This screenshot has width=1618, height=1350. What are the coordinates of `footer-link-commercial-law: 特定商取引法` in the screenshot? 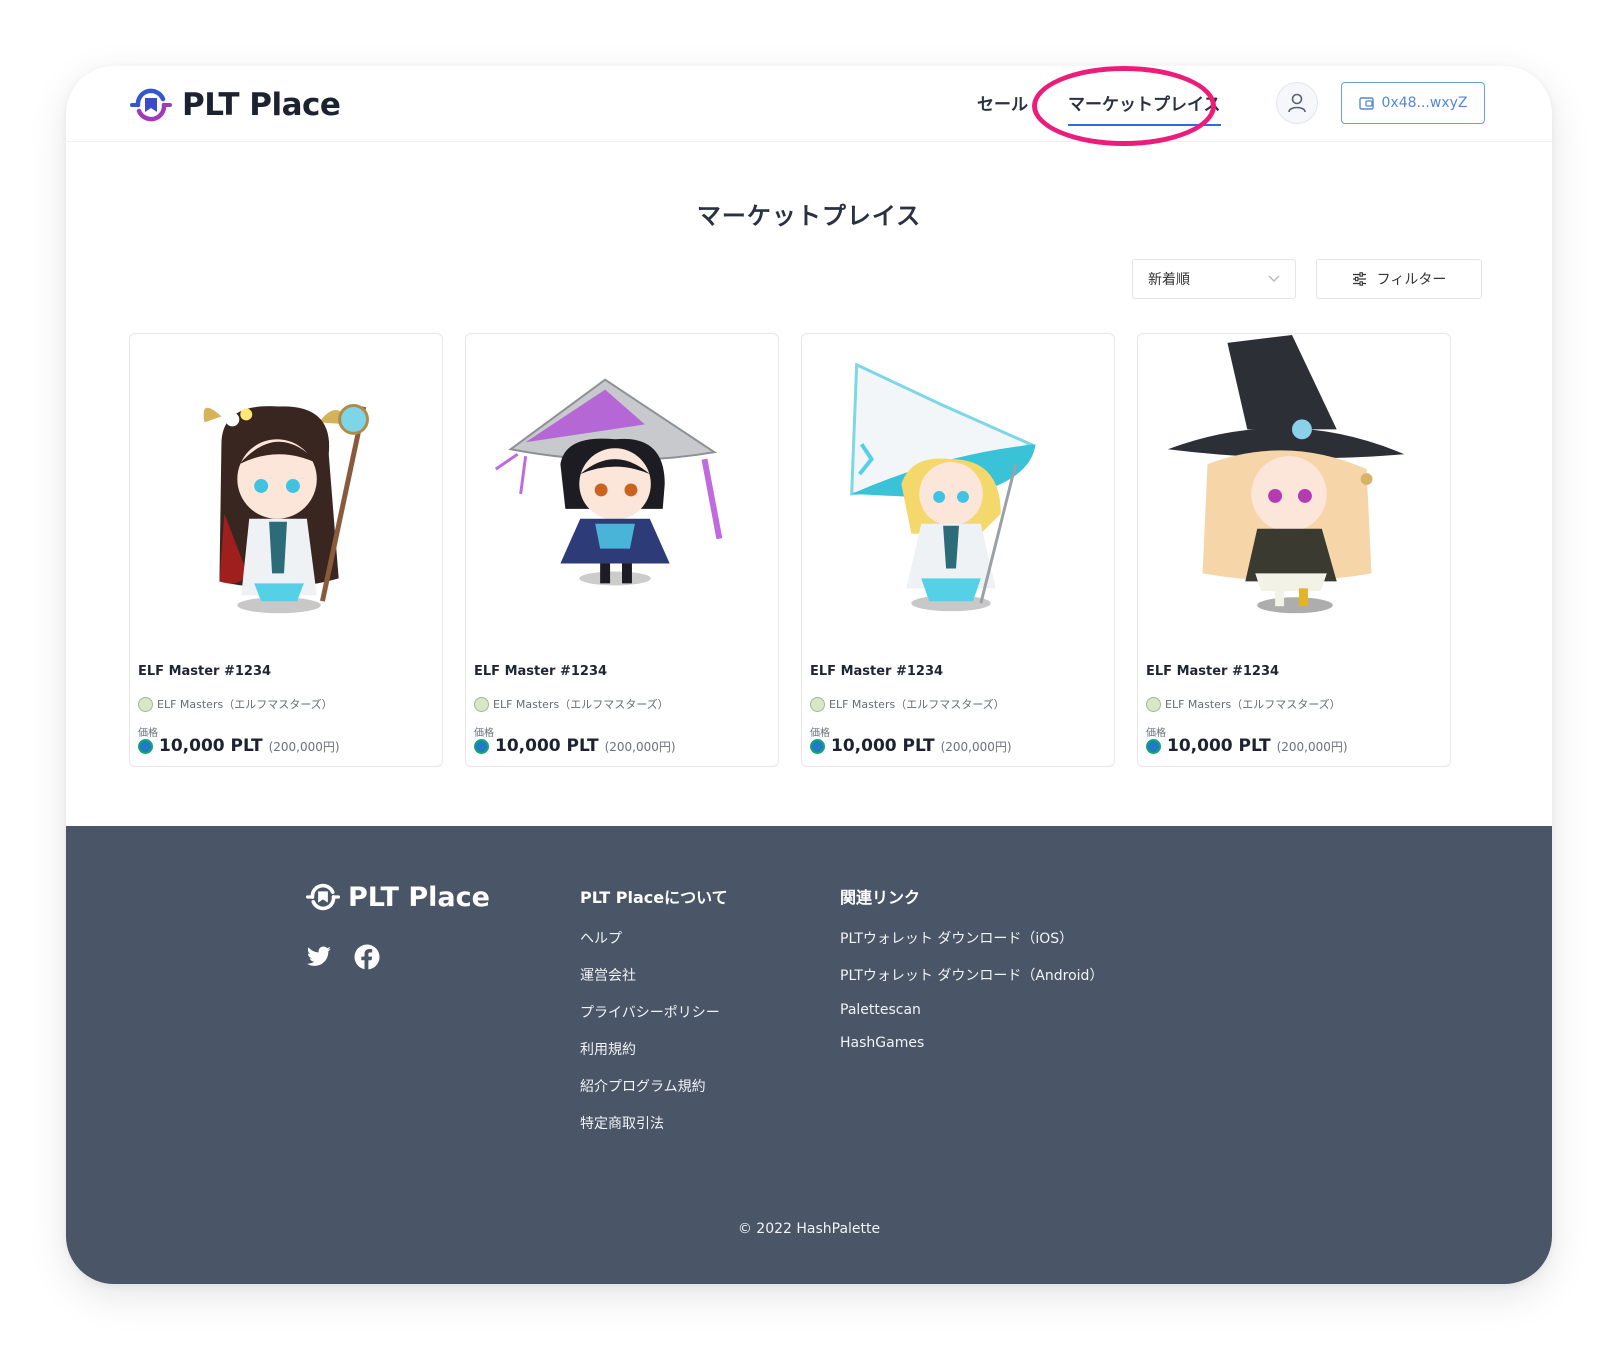 It's located at (654, 1123).